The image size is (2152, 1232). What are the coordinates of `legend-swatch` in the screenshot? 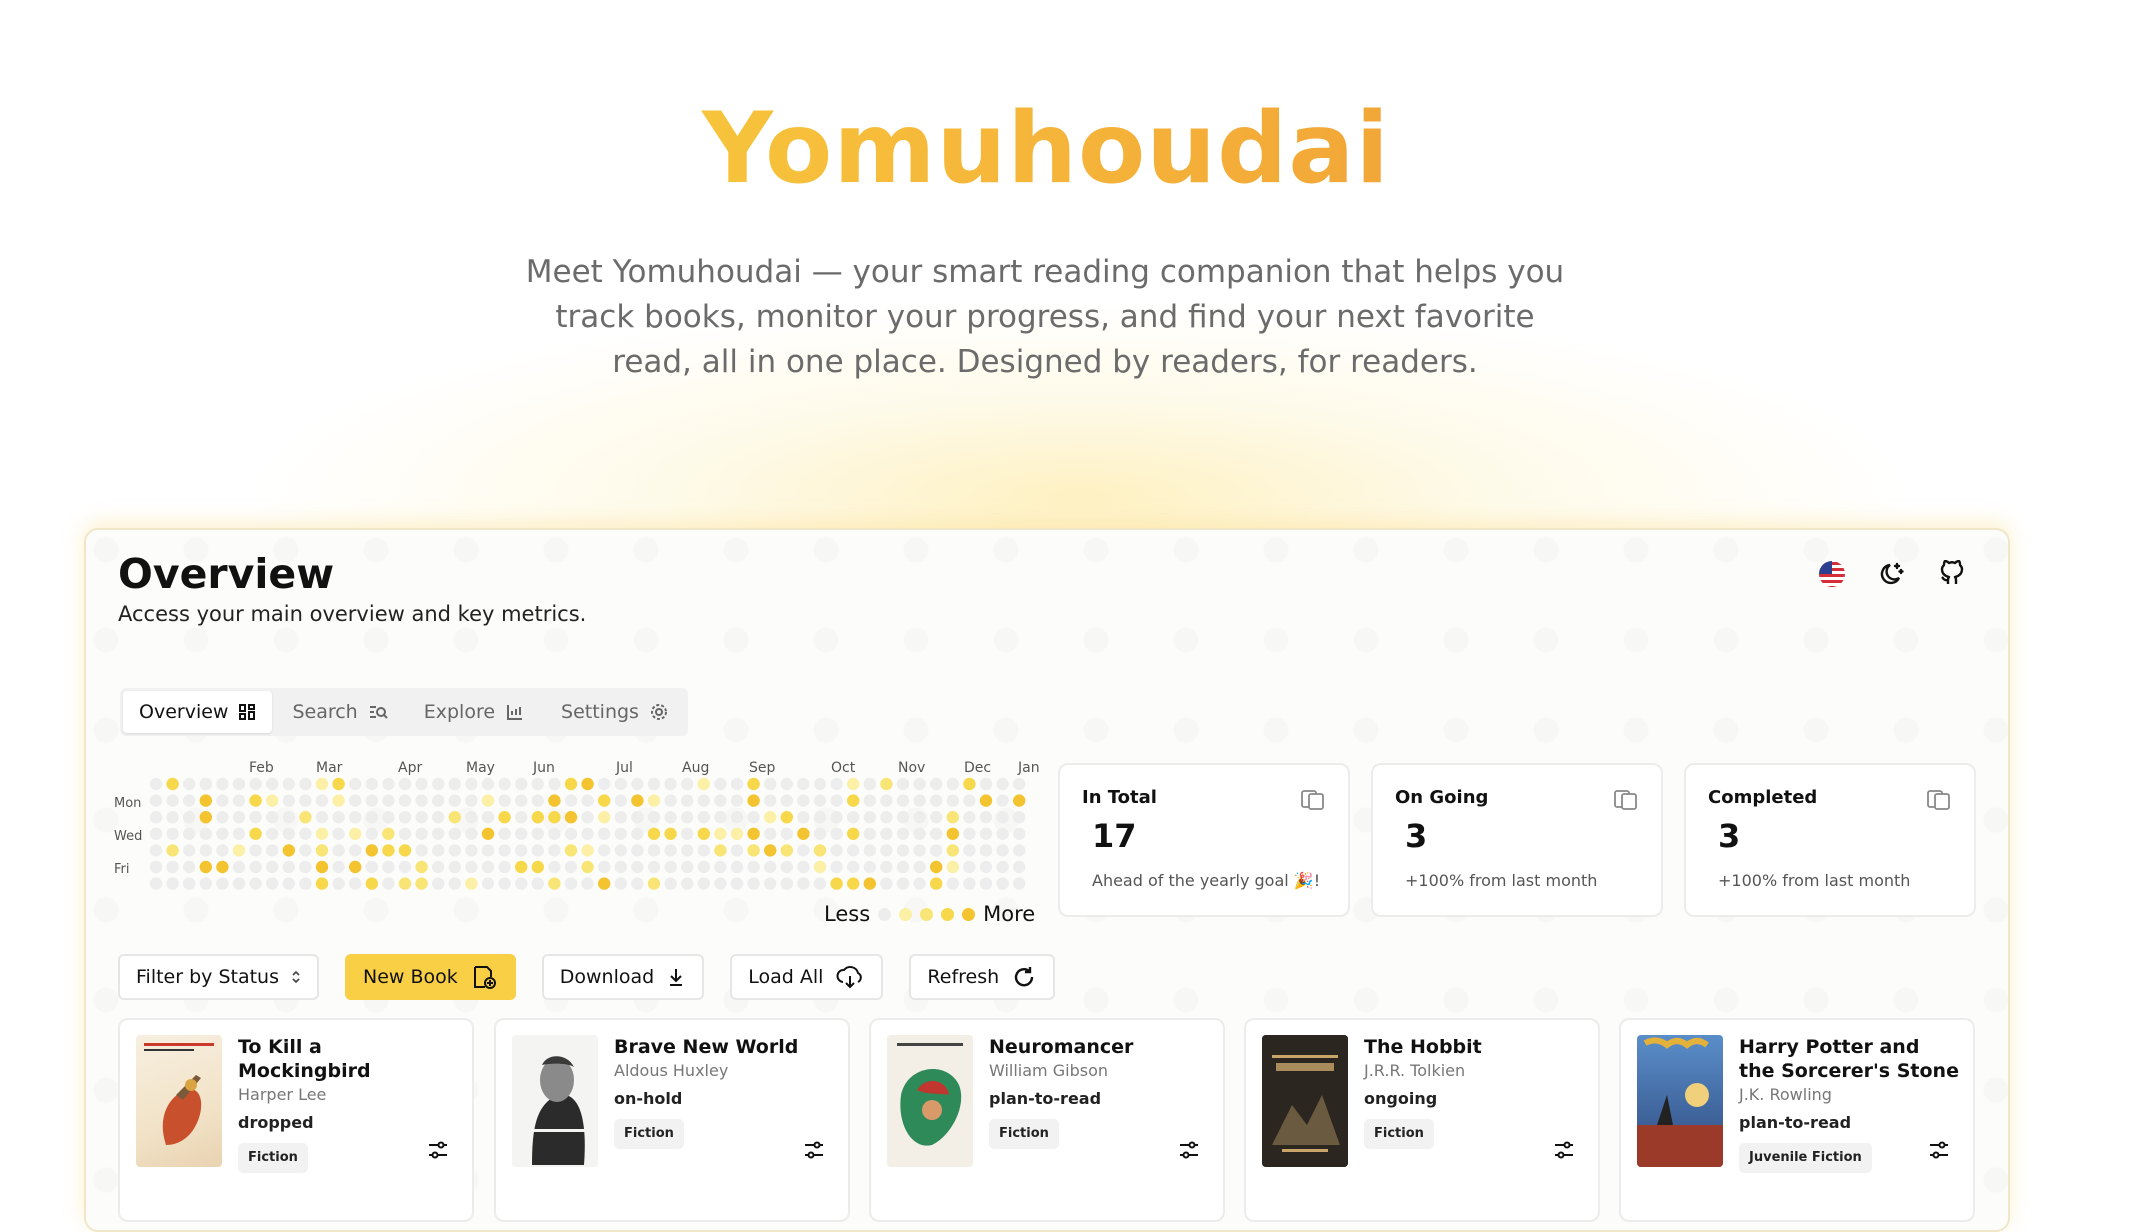 It's located at (885, 914).